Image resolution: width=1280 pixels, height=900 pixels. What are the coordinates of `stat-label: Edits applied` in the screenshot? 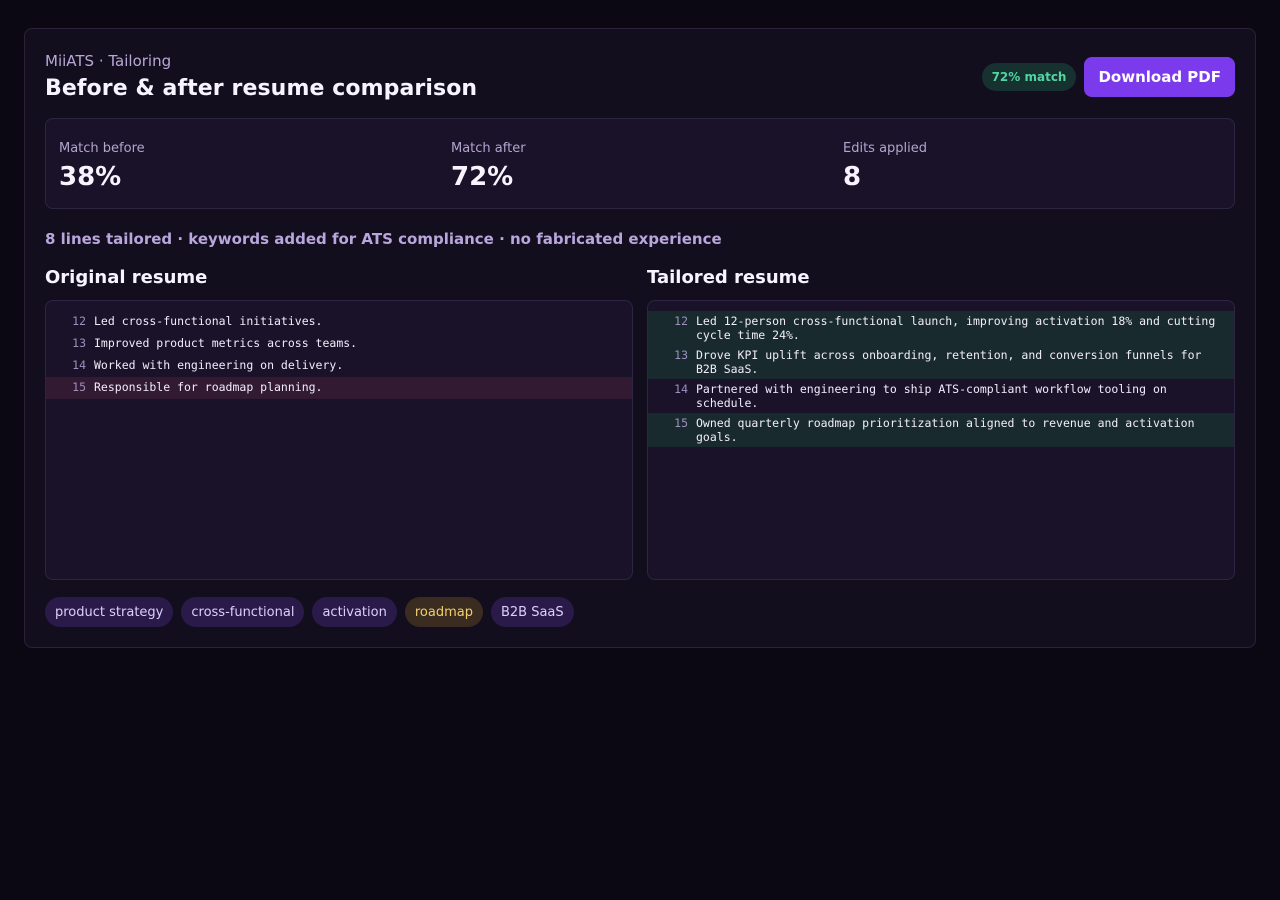 It's located at (885, 148).